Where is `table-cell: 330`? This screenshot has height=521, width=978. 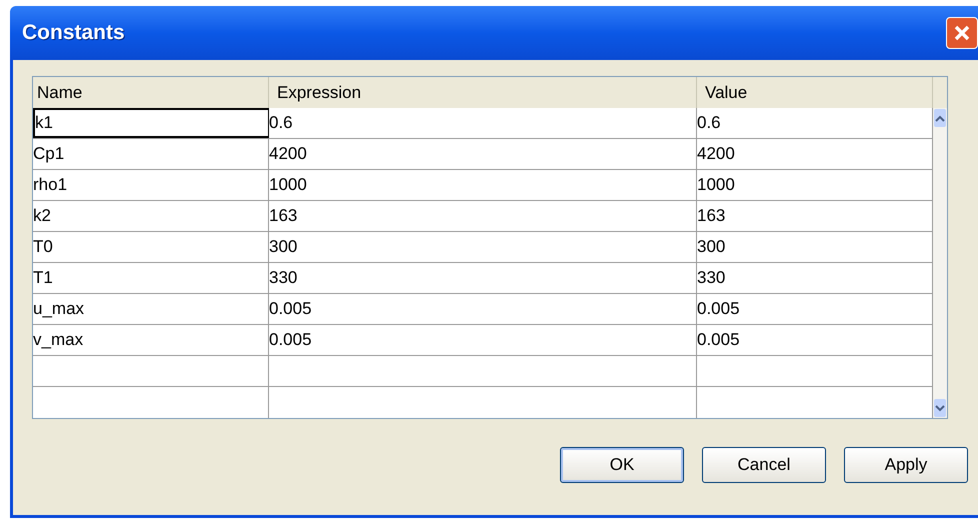 table-cell: 330 is located at coordinates (483, 278).